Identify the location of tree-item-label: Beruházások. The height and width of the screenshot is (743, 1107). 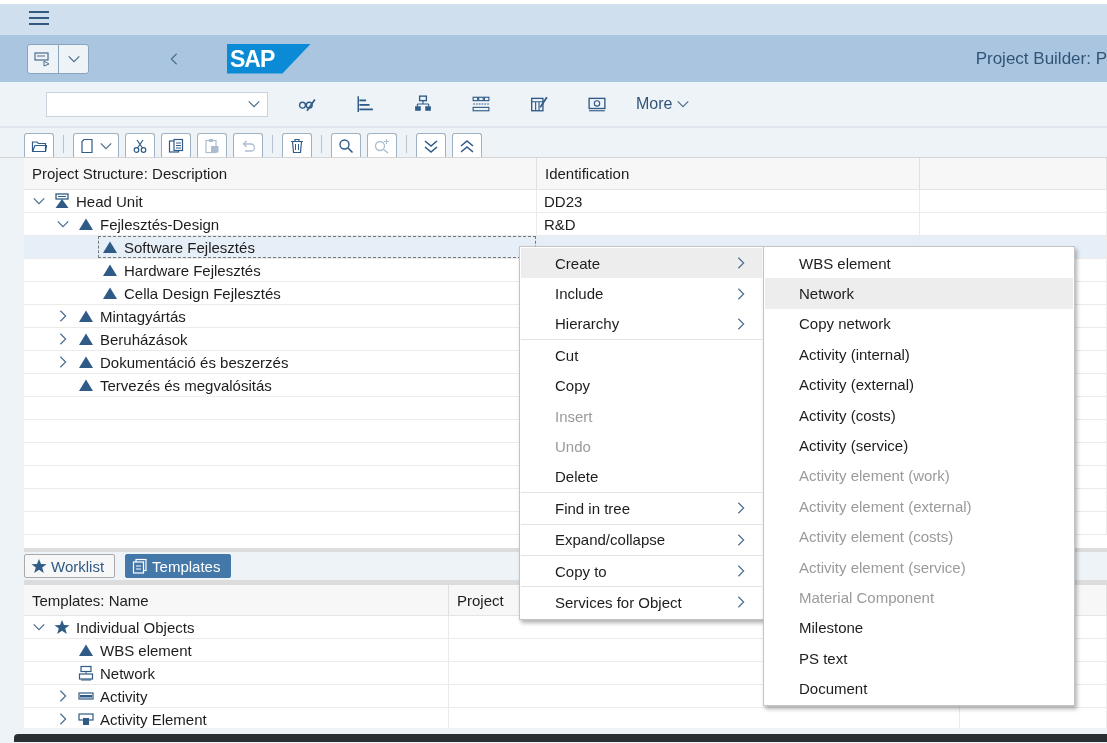
(144, 339).